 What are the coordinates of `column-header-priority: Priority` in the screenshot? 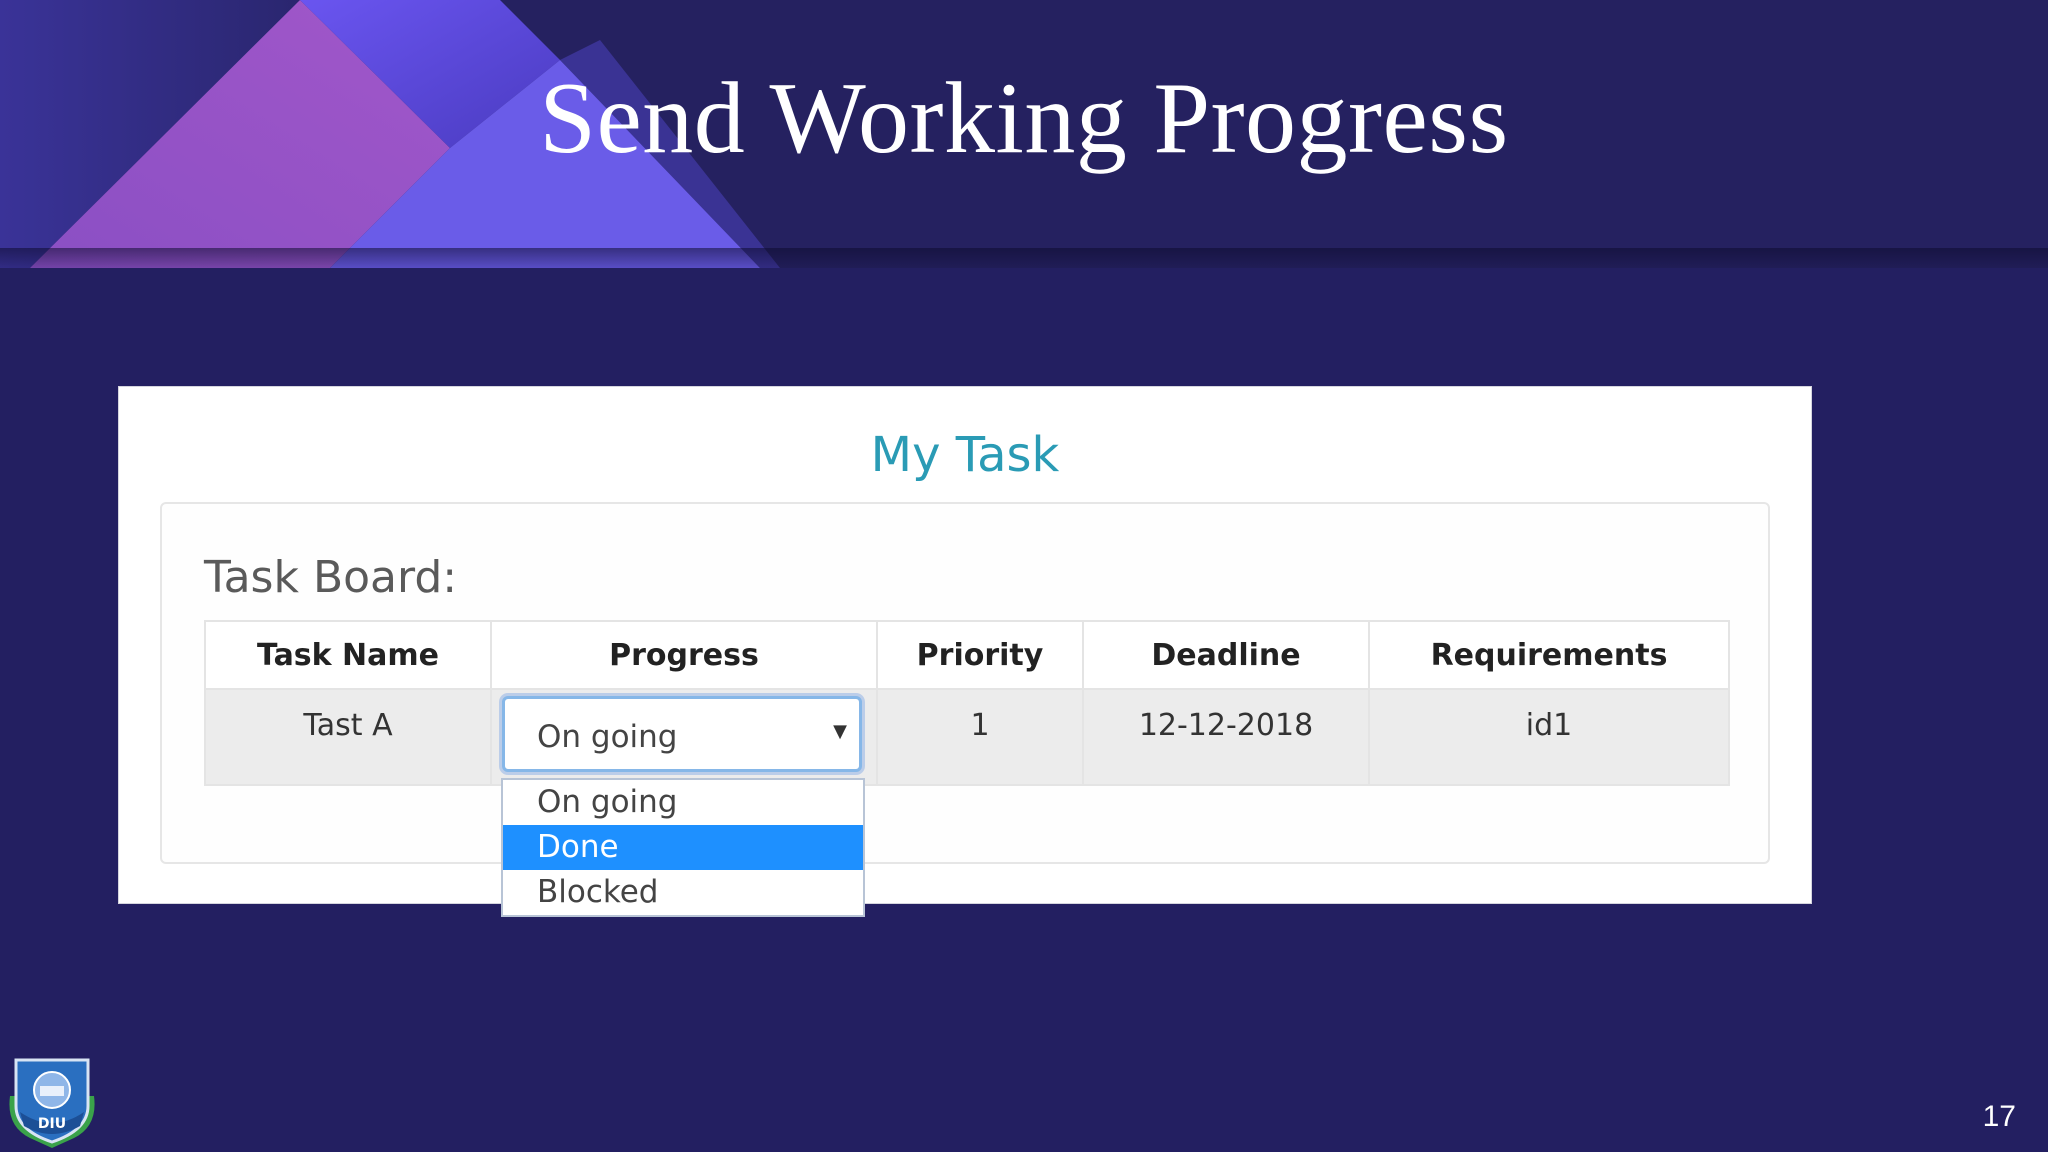 It's located at (980, 655).